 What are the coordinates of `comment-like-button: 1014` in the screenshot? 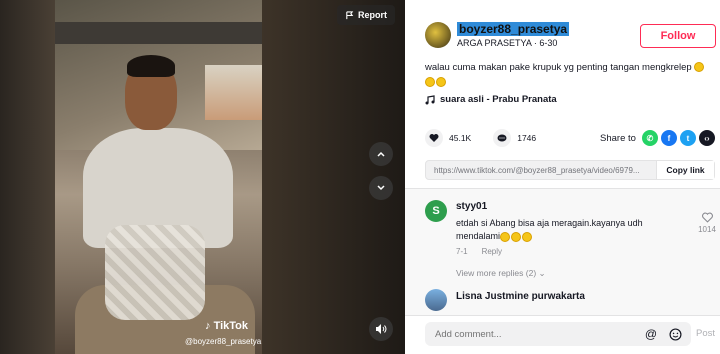 It's located at (707, 223).